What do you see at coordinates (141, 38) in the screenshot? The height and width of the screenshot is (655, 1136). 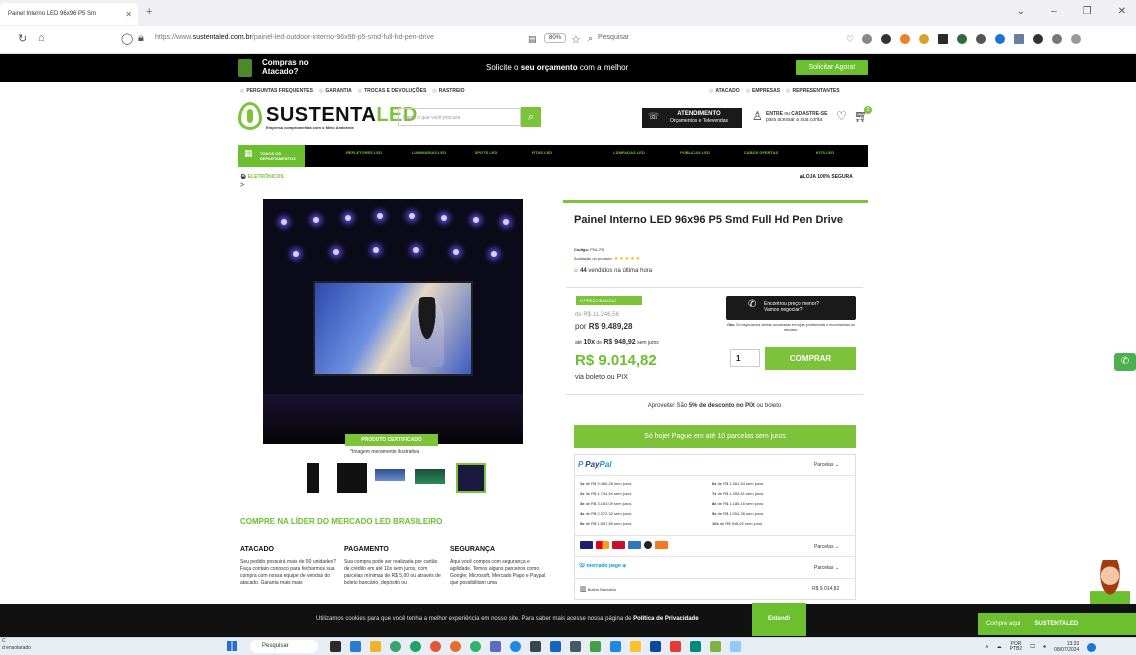 I see `lock-icon: 🔒︎` at bounding box center [141, 38].